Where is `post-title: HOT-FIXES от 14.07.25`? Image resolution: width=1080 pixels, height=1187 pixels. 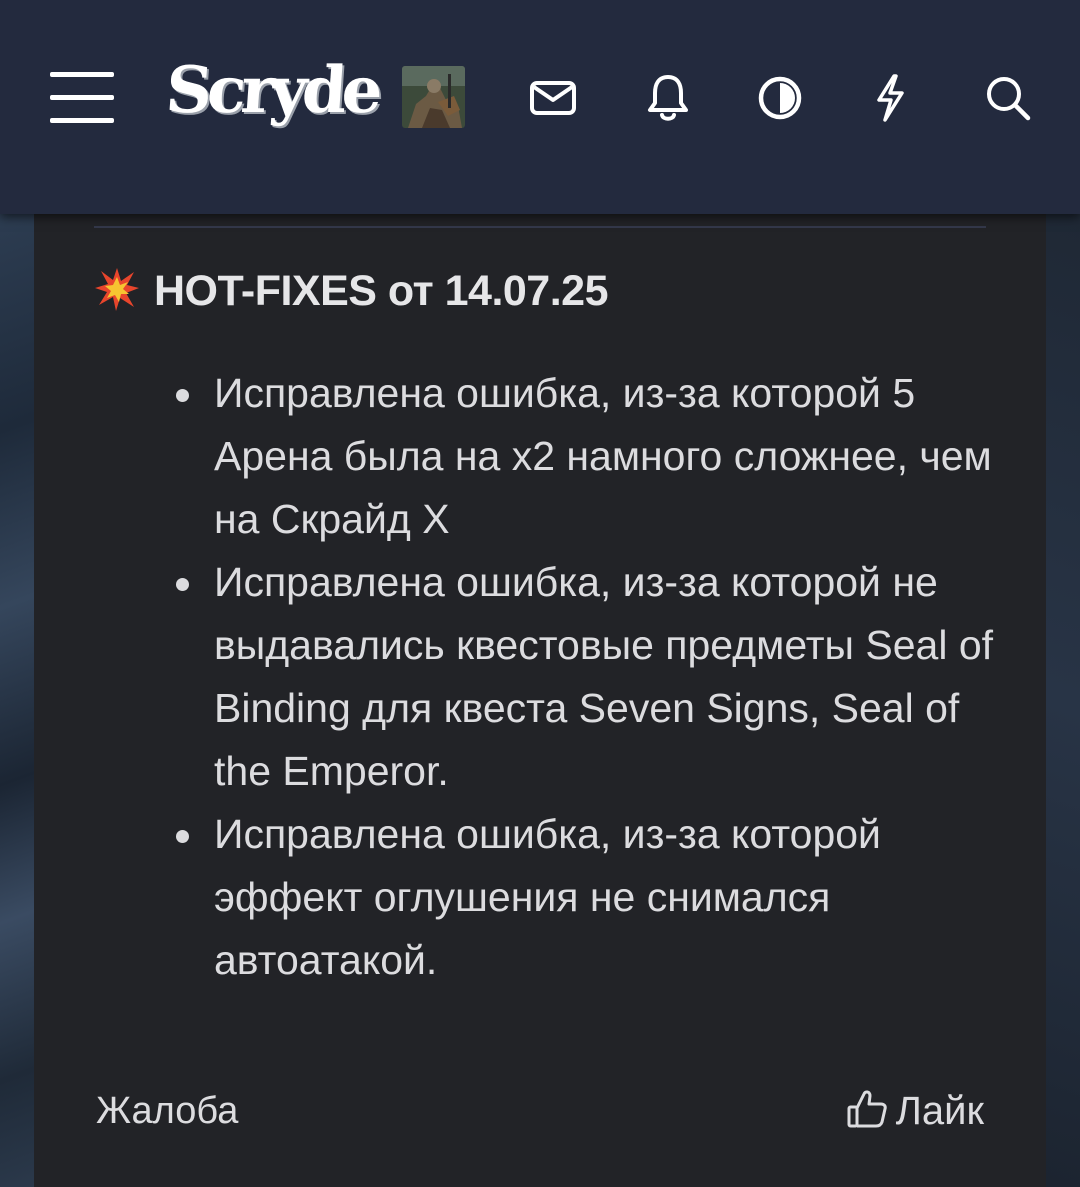 post-title: HOT-FIXES от 14.07.25 is located at coordinates (351, 291).